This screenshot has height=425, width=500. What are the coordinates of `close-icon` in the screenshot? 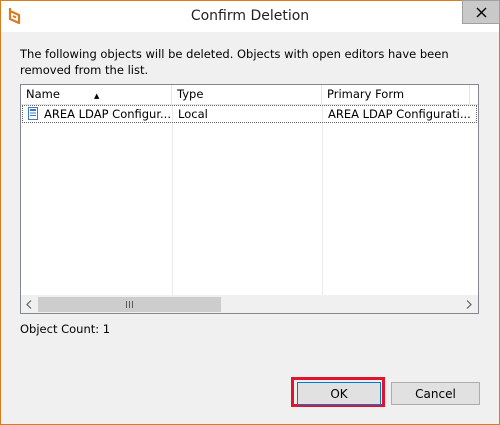 It's located at (481, 12).